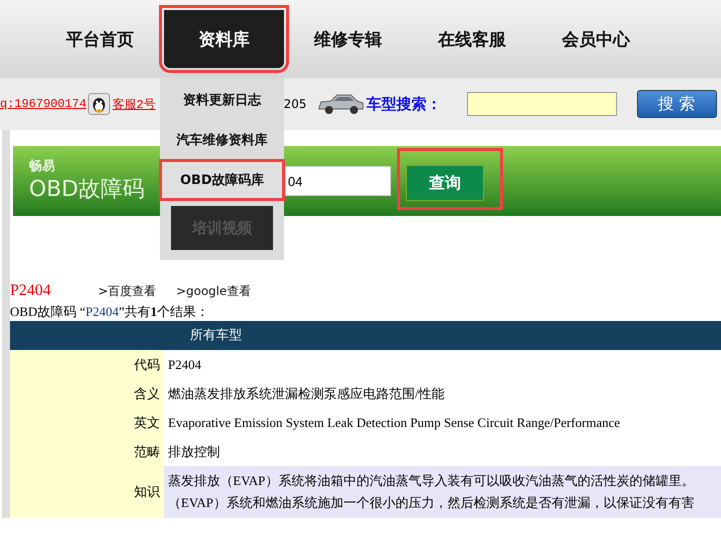  Describe the element at coordinates (222, 140) in the screenshot. I see `menu-item: 汽车维修资料库` at that location.